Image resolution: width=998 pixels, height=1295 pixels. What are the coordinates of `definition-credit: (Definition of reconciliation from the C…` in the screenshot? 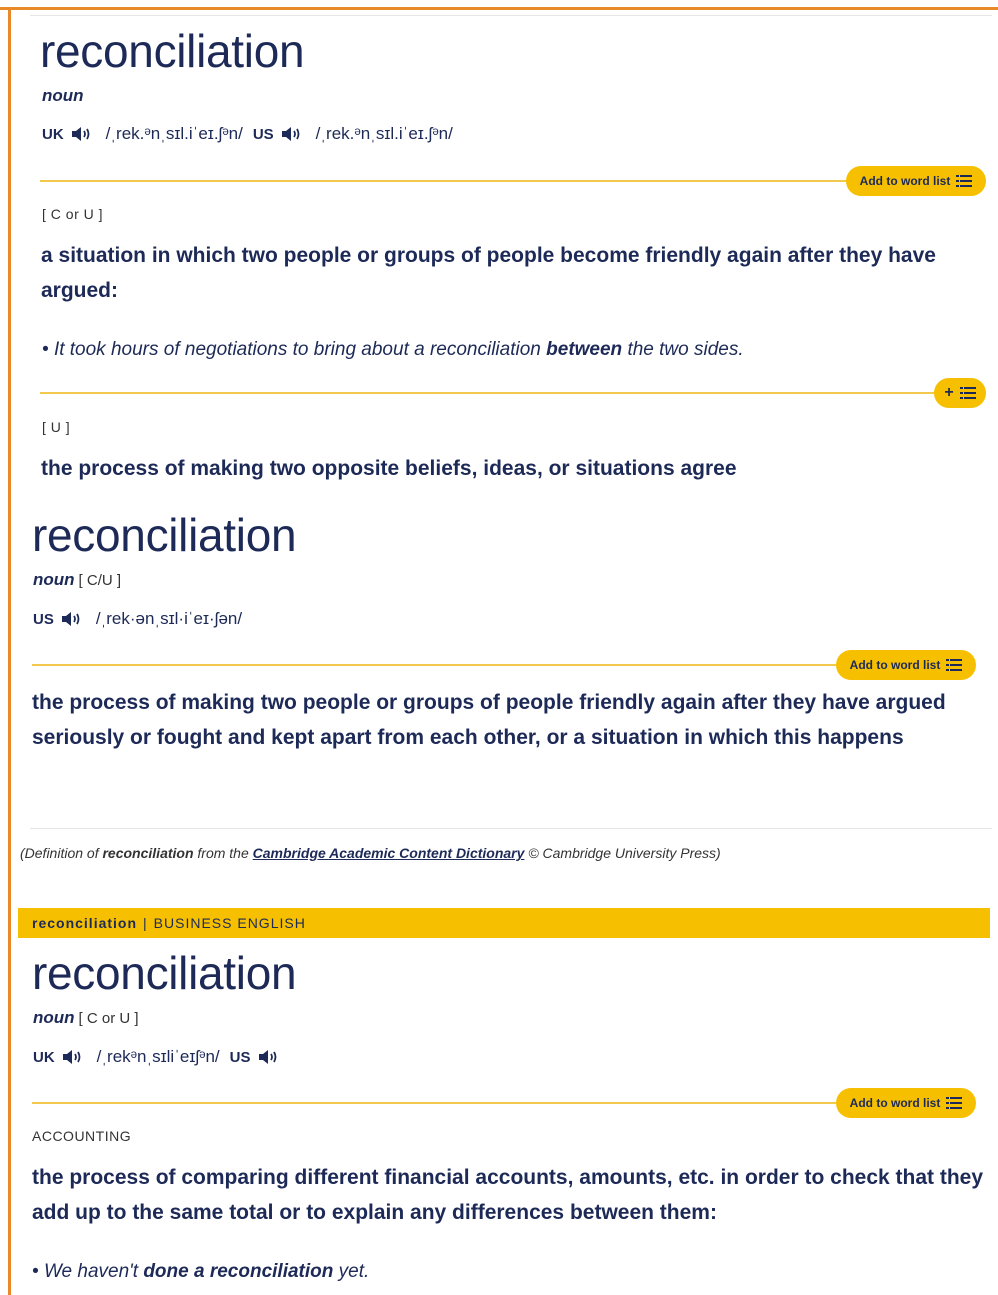 It's located at (370, 853).